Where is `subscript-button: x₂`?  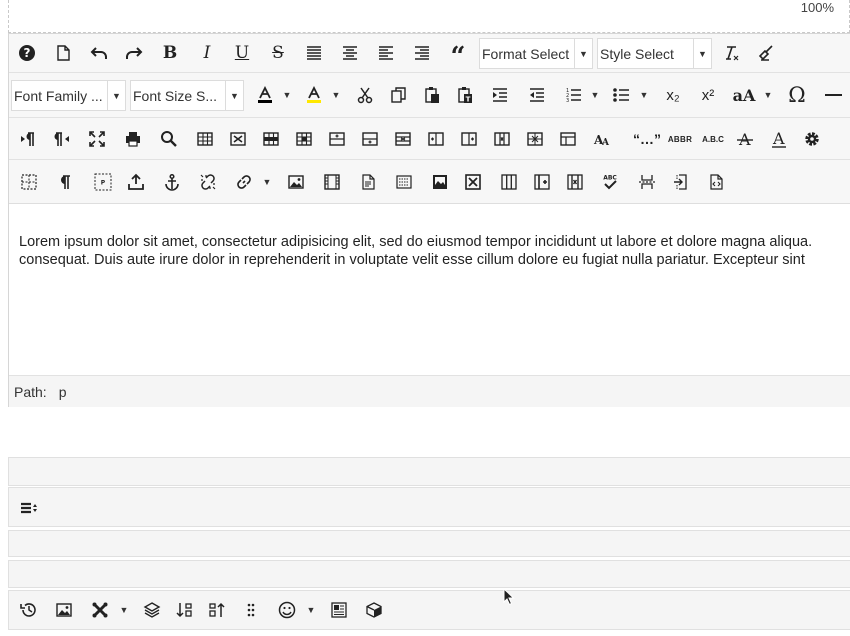 subscript-button: x₂ is located at coordinates (673, 95).